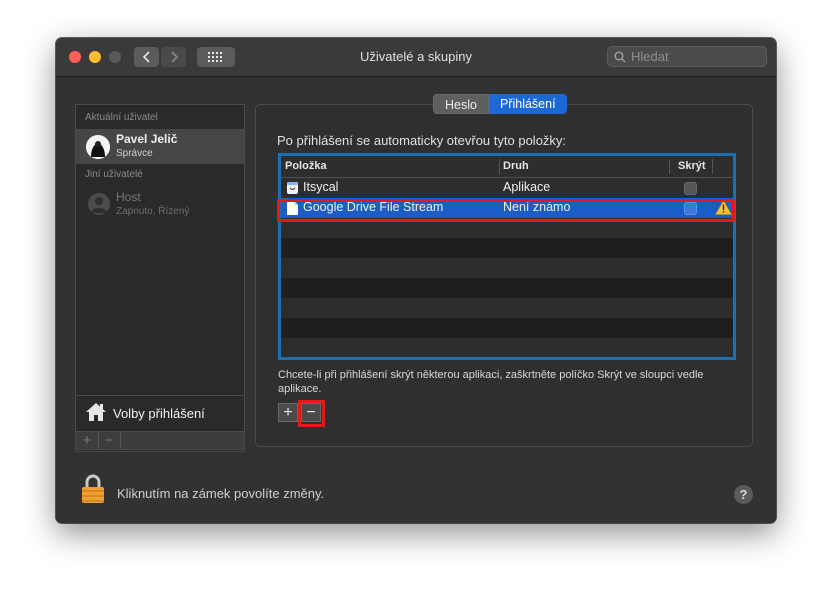 The image size is (832, 598). Describe the element at coordinates (516, 166) in the screenshot. I see `column-header-kind: Druh` at that location.